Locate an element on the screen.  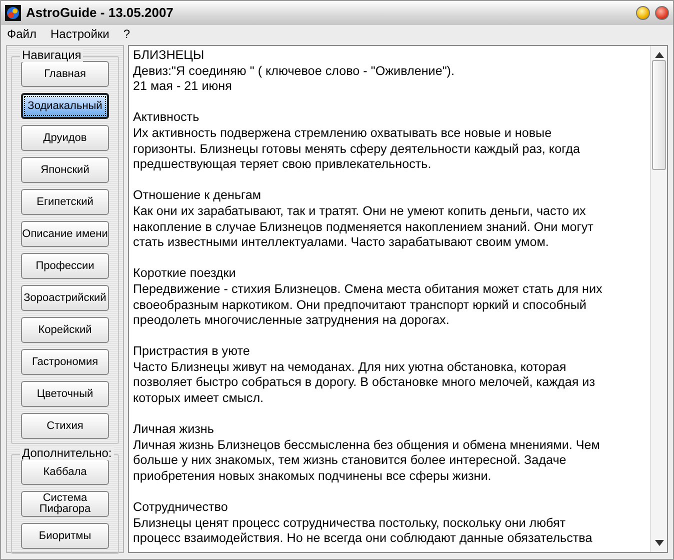
menu-item: Файл is located at coordinates (22, 33).